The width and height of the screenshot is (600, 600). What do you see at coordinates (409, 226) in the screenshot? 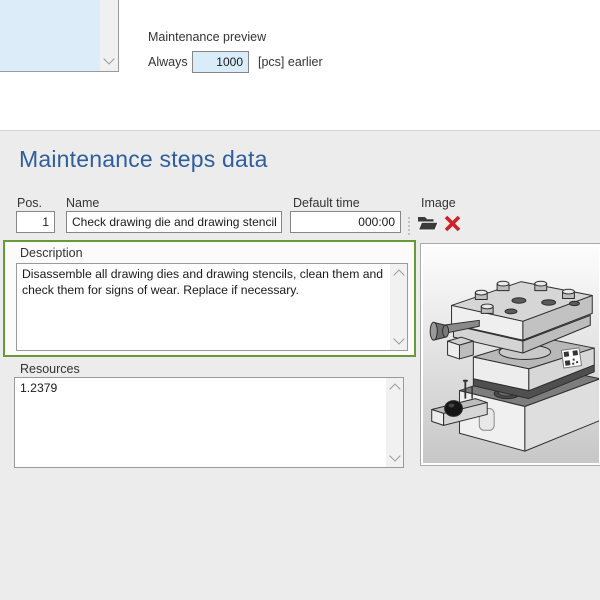
I see `gripper-dots-icon` at bounding box center [409, 226].